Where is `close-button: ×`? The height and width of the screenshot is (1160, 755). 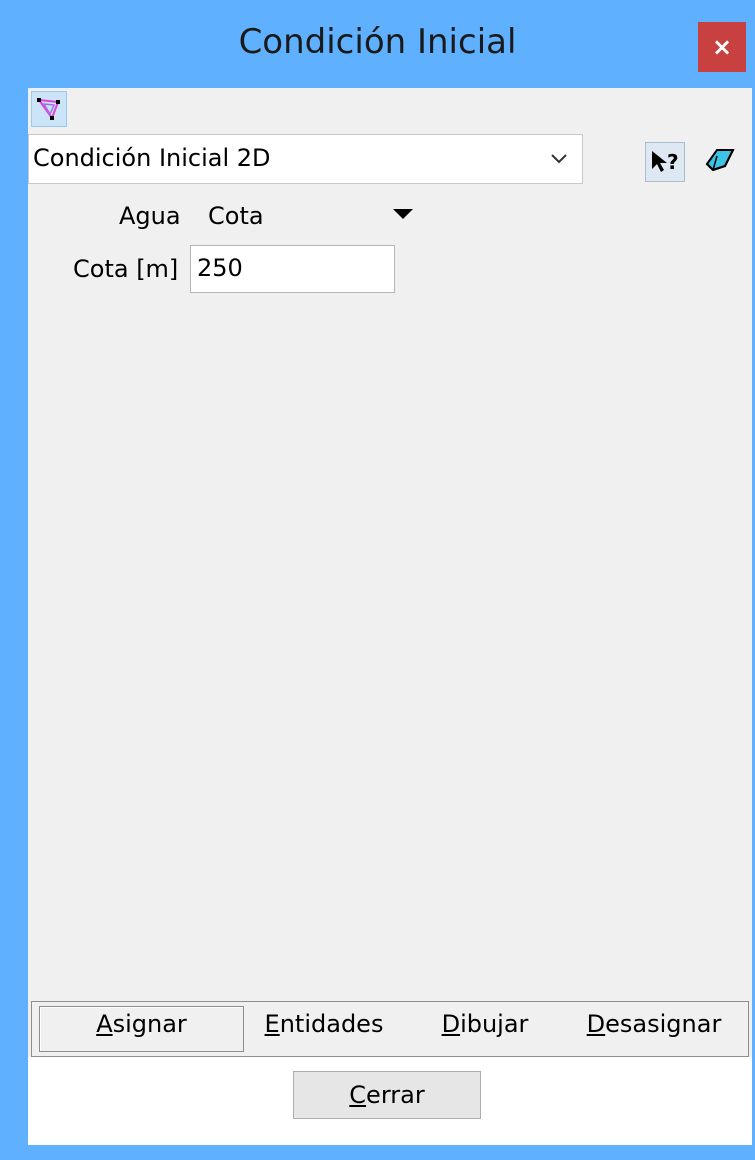
close-button: × is located at coordinates (722, 47).